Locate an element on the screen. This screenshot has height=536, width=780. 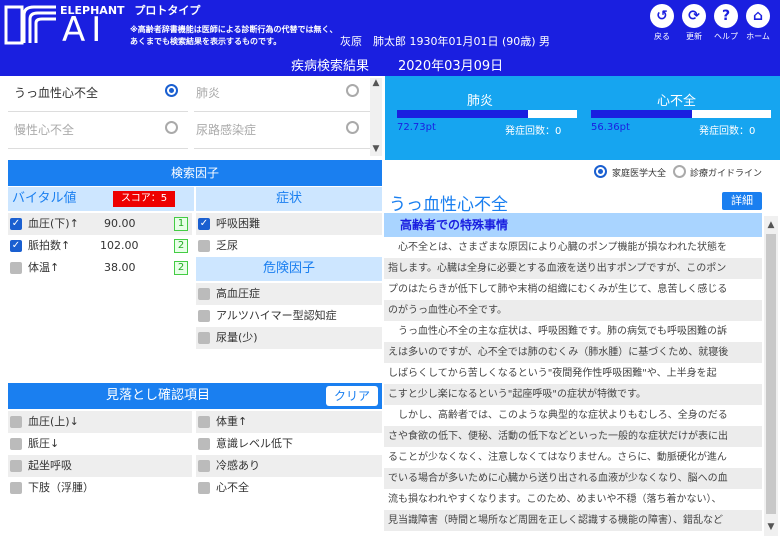
brand-name: ELEPHANT プロトタイプ AI is located at coordinates (130, 26).